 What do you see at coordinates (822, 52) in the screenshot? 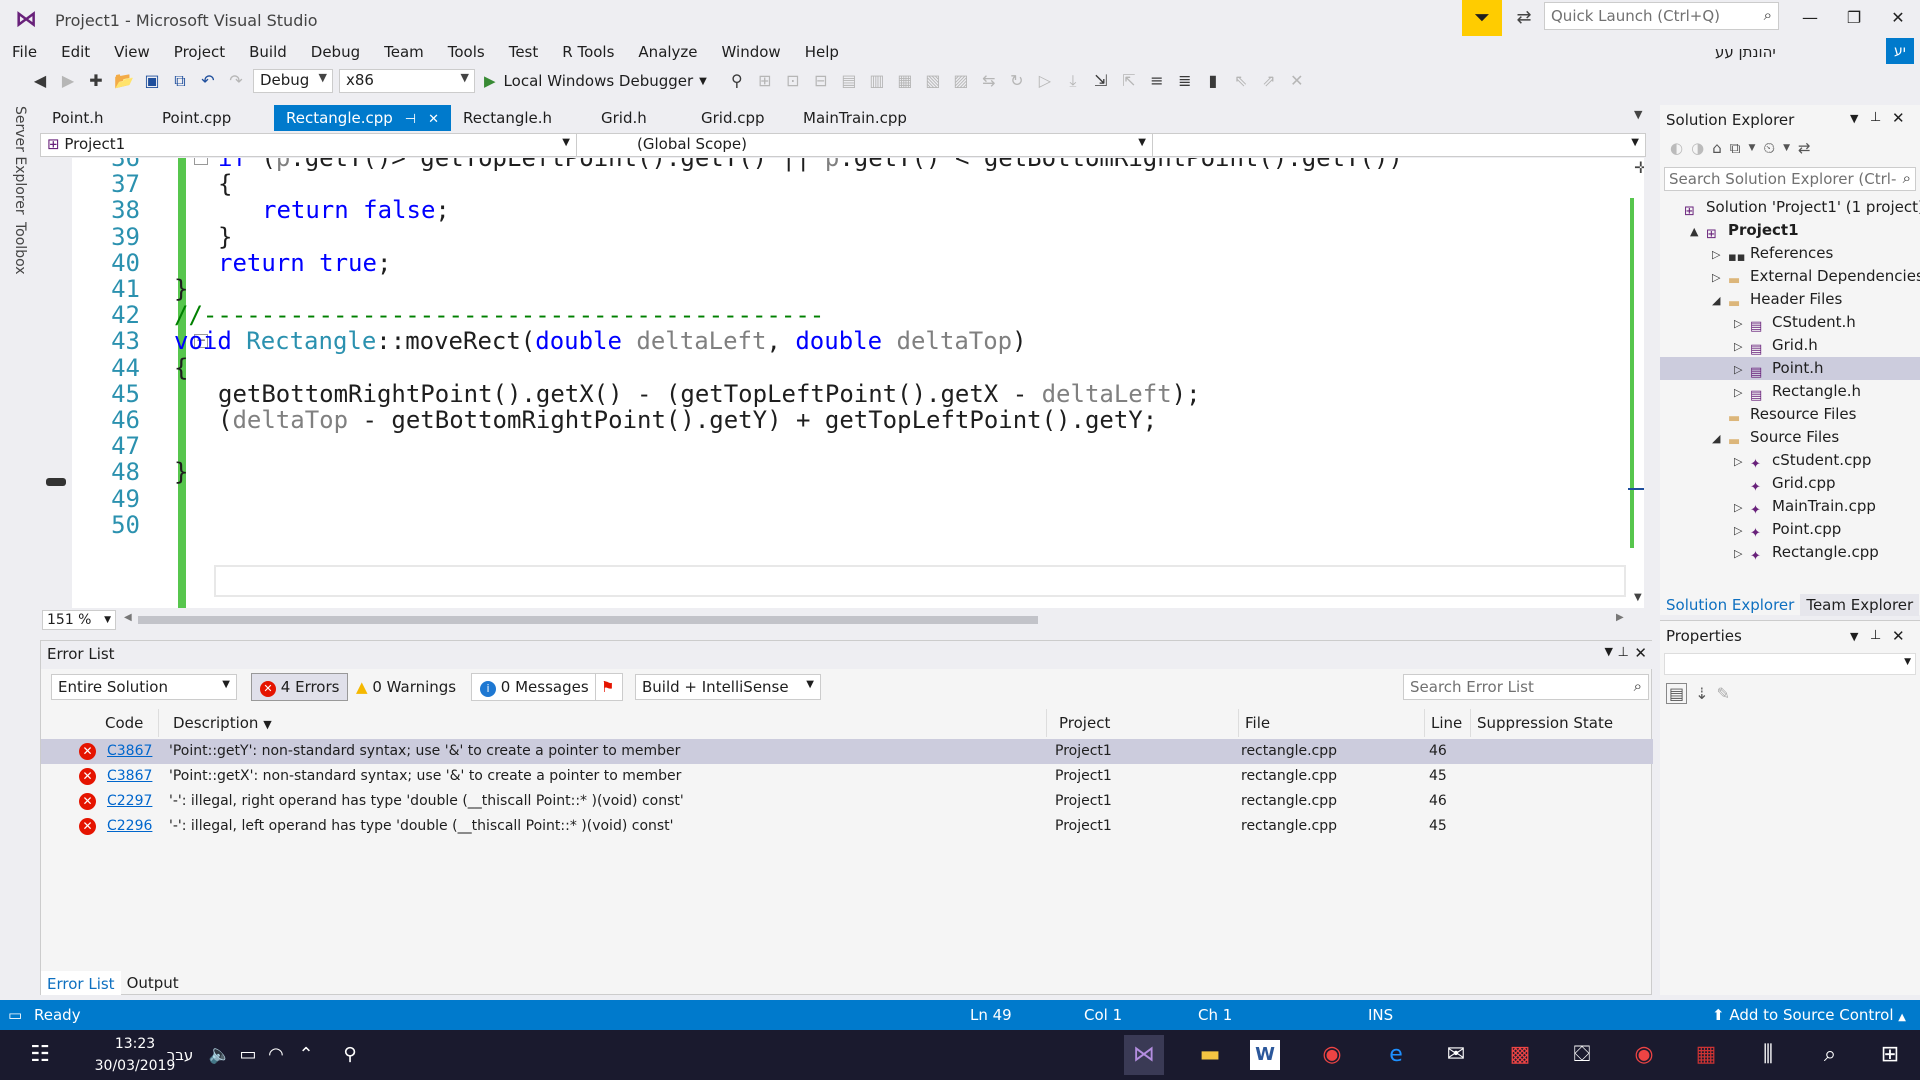
I see `menu-help: Help` at bounding box center [822, 52].